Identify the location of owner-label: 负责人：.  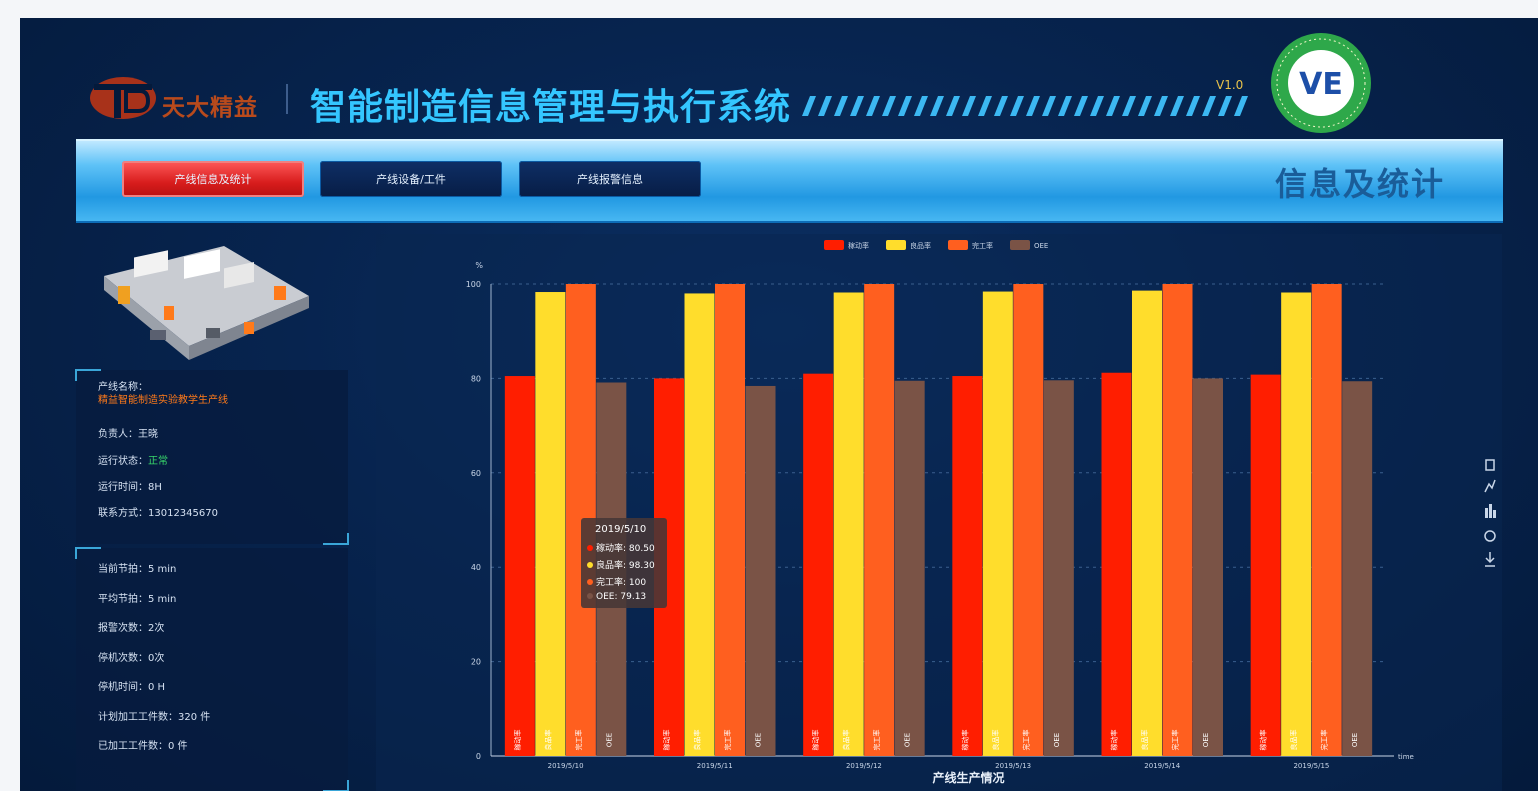
(118, 434).